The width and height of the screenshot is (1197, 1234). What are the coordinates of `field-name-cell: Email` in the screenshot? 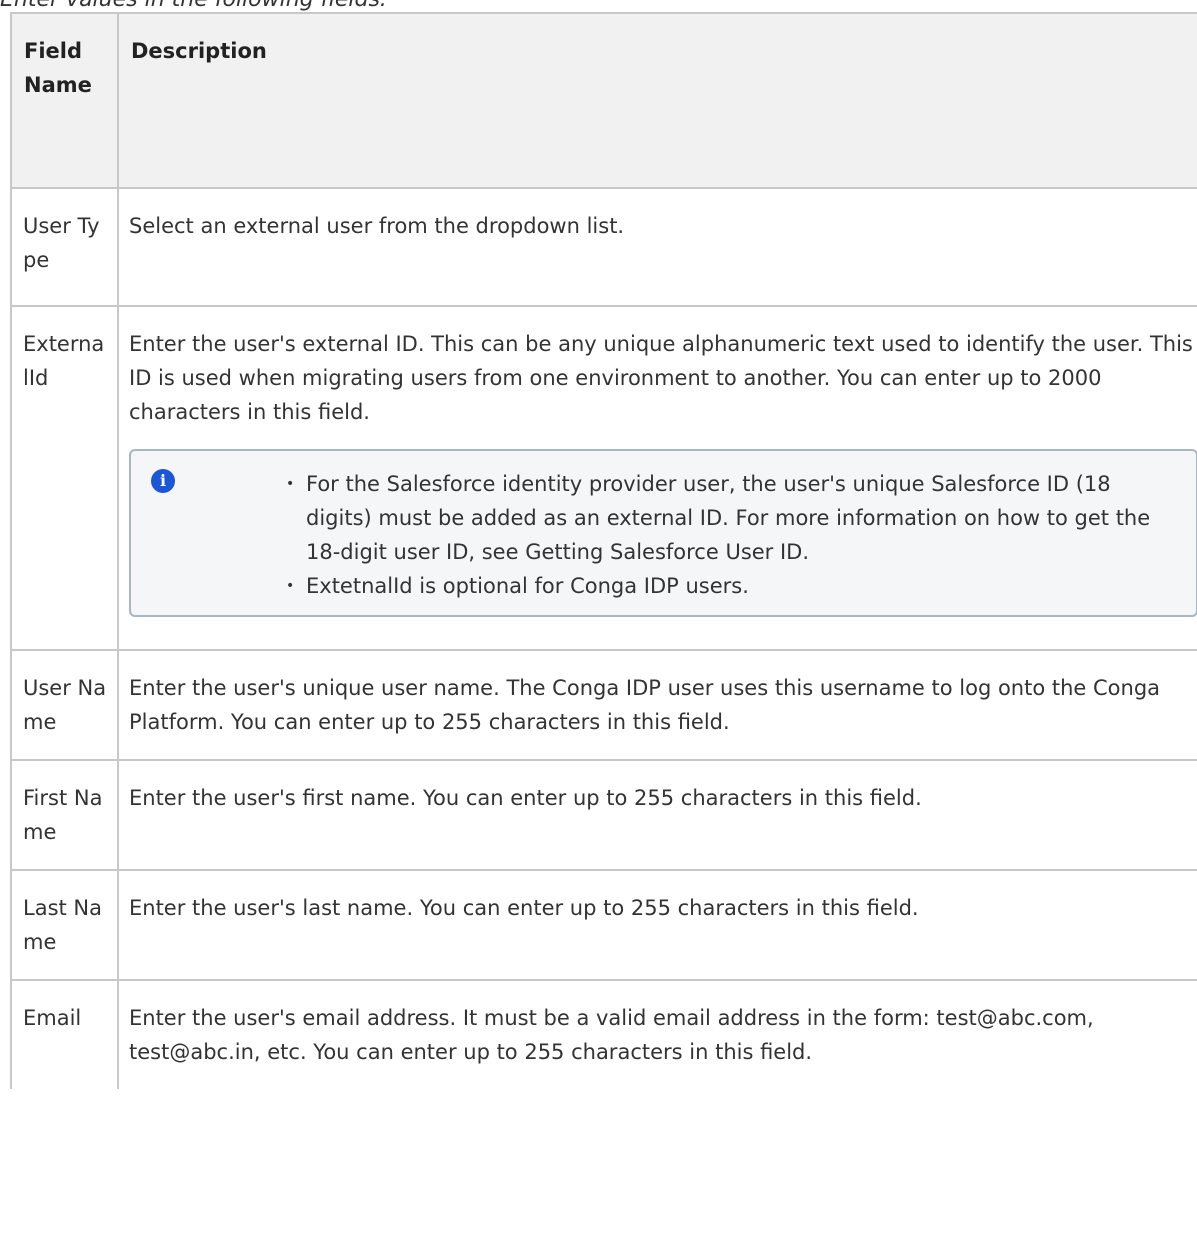 It's located at (64, 1034).